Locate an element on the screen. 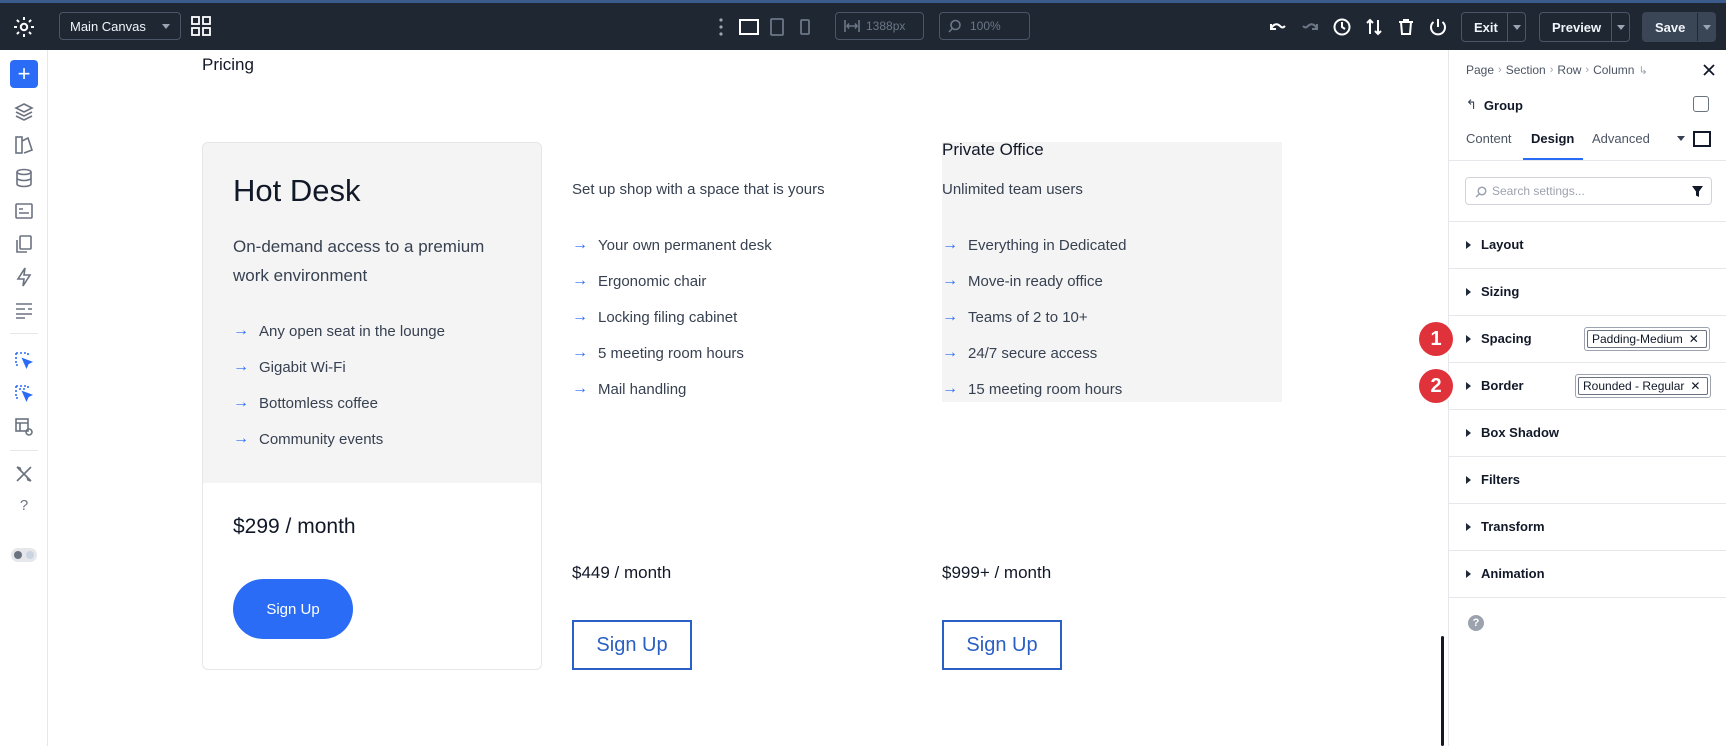 The height and width of the screenshot is (746, 1726). select-multiple-icon is located at coordinates (24, 394).